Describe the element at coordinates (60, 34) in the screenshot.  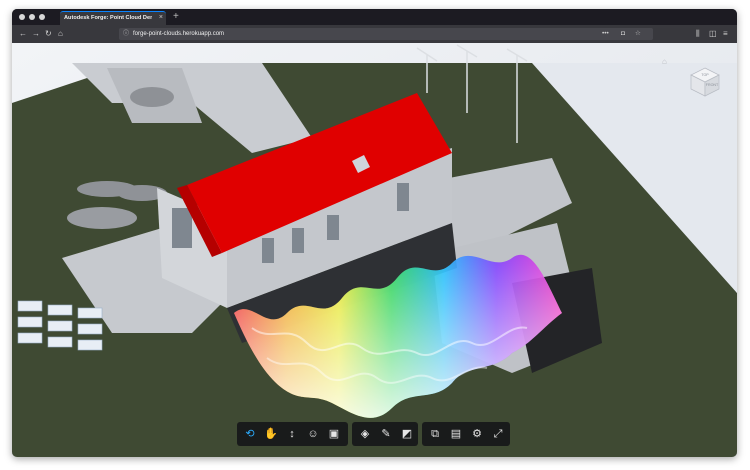
I see `home-icon: ⌂` at that location.